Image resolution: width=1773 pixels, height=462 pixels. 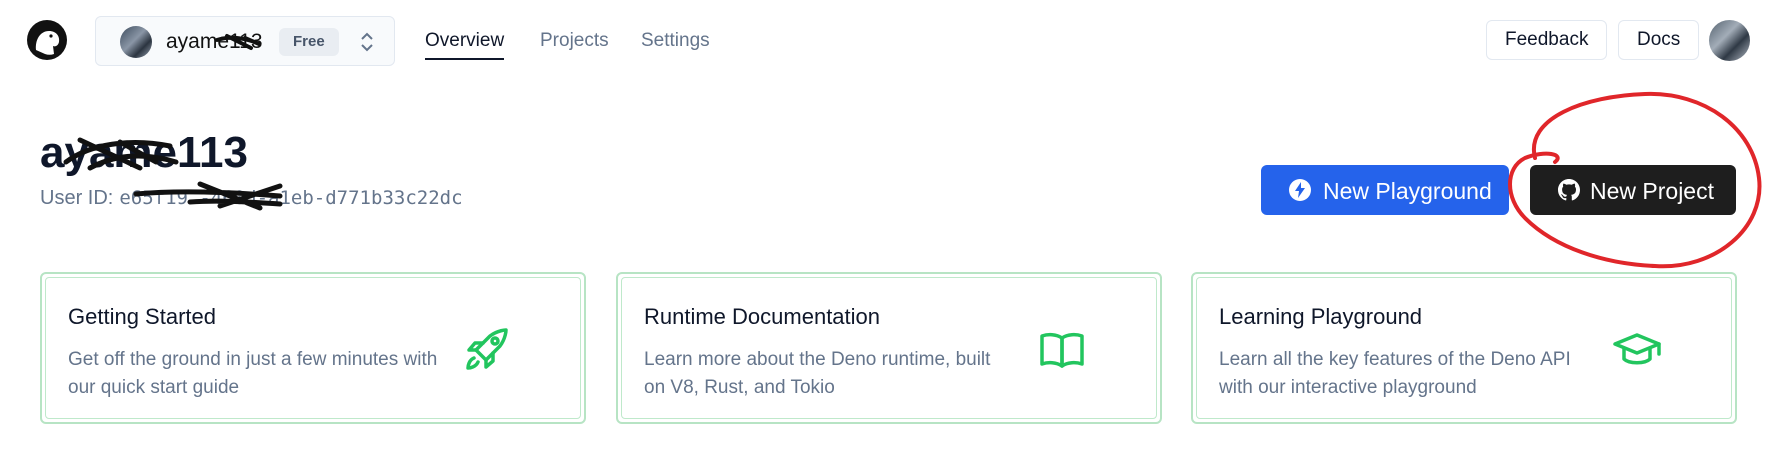 I want to click on rocket-icon, so click(x=487, y=349).